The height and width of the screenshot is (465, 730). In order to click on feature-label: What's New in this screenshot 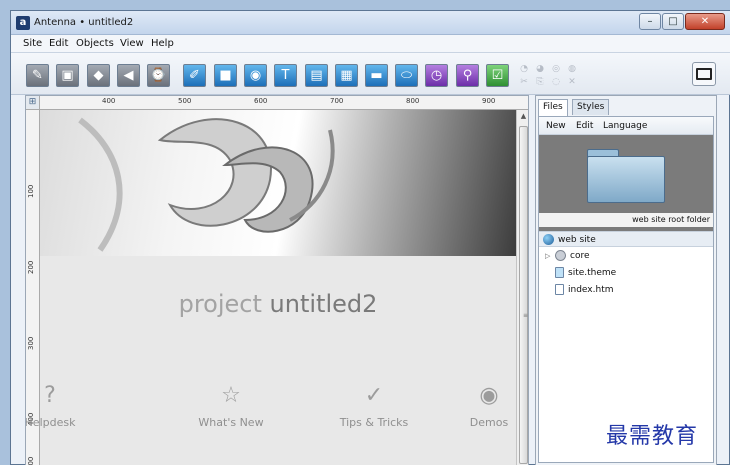, I will do `click(231, 422)`.